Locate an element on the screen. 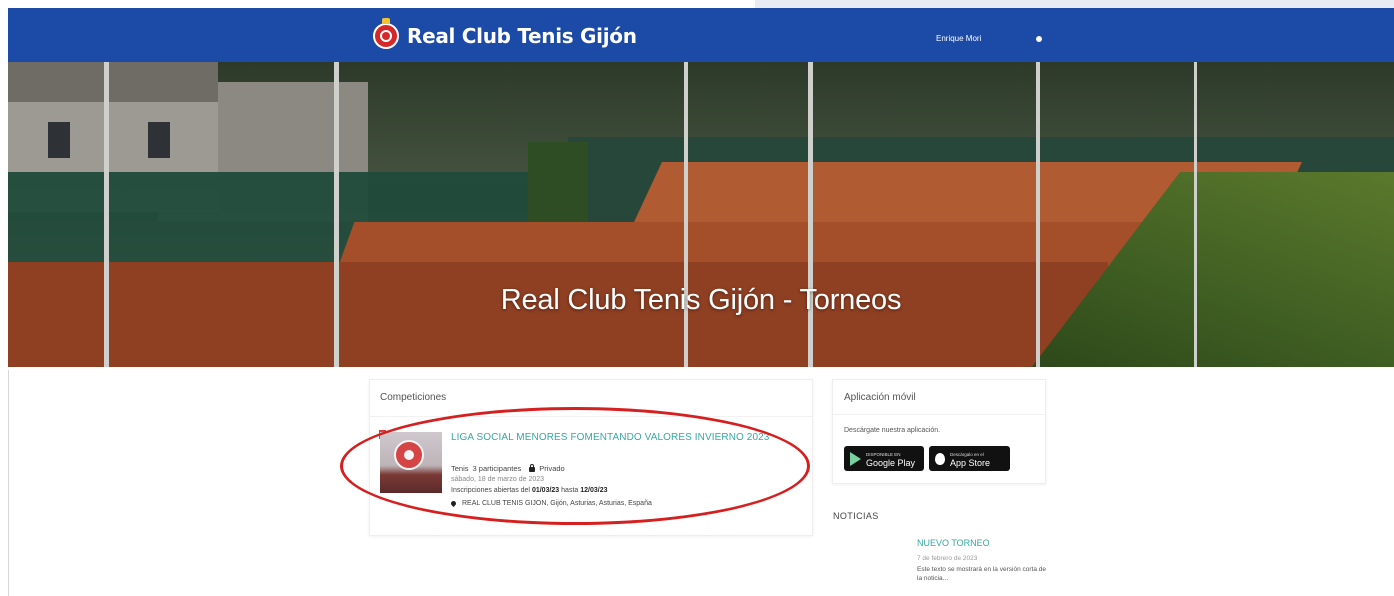  news-title-link: NUEVO TORNEO is located at coordinates (953, 543).